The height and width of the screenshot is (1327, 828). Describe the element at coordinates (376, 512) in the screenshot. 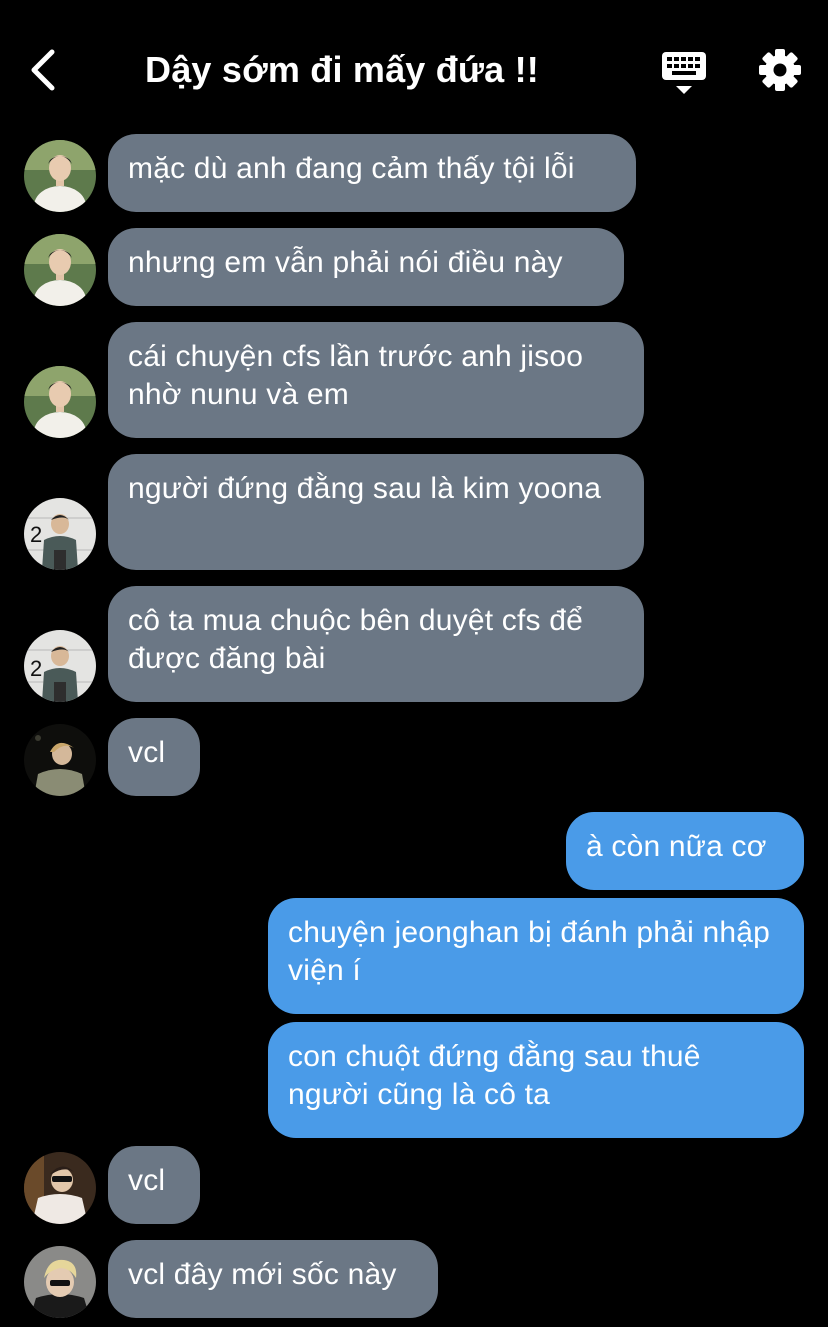

I see `message-bubble: người đứng đằng sau là kim yoona` at that location.